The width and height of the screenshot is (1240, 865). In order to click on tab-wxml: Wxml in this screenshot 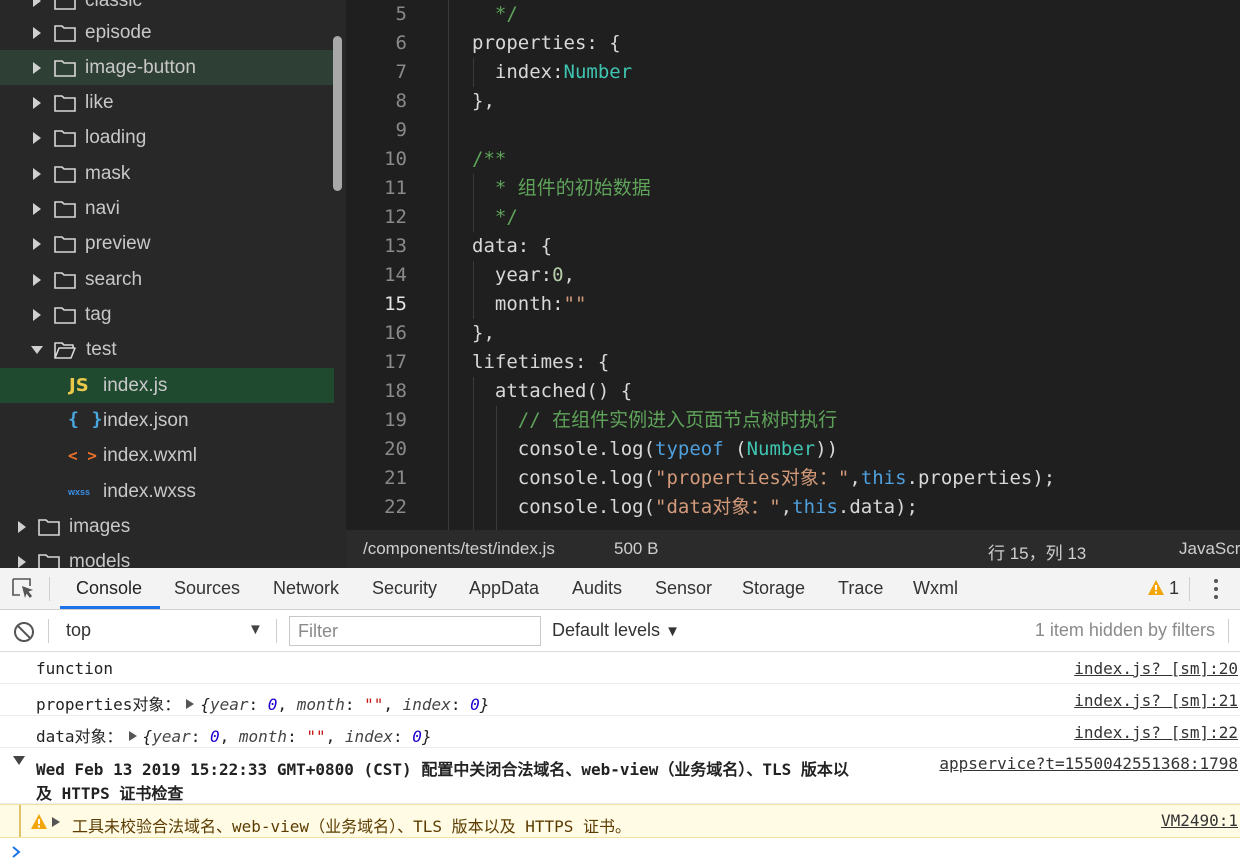, I will do `click(935, 588)`.